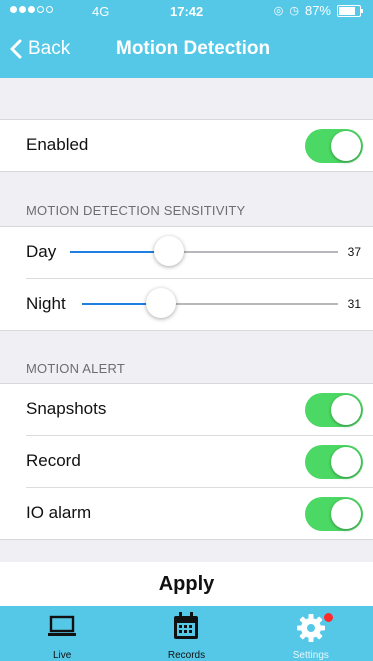 The image size is (373, 661). What do you see at coordinates (310, 628) in the screenshot?
I see `gear-icon` at bounding box center [310, 628].